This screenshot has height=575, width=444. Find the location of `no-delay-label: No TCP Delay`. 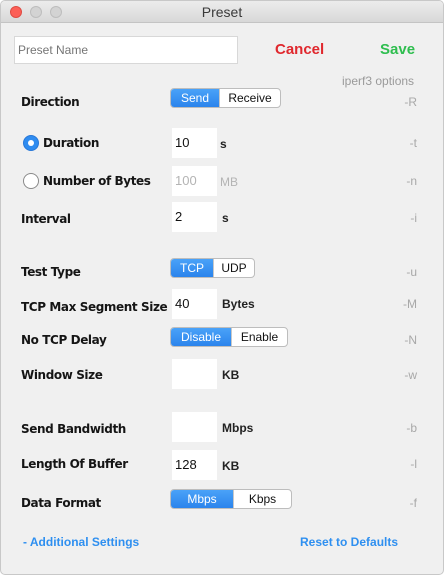

no-delay-label: No TCP Delay is located at coordinates (64, 340).